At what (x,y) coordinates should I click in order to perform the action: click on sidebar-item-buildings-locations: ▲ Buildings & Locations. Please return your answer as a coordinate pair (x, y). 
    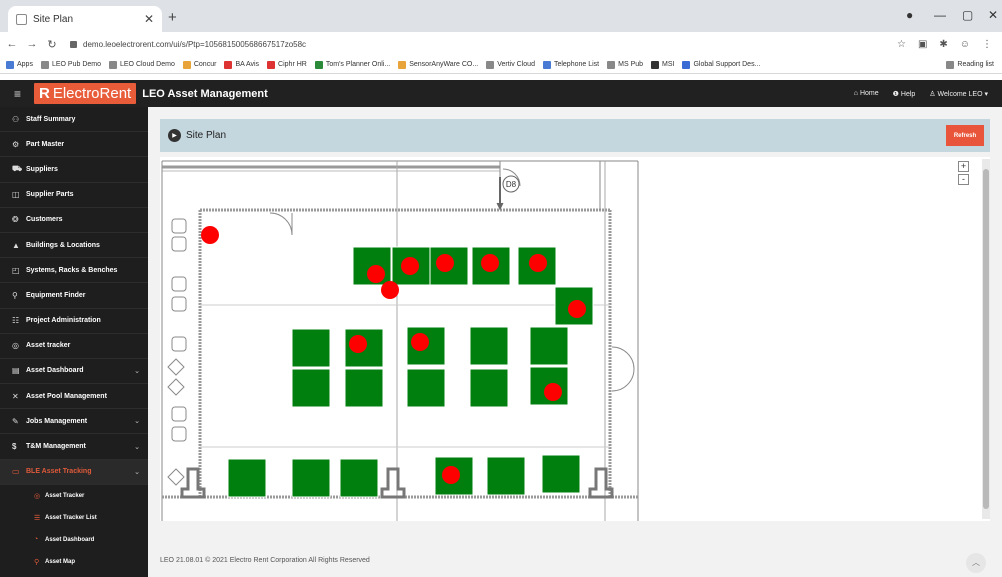
    Looking at the image, I should click on (74, 246).